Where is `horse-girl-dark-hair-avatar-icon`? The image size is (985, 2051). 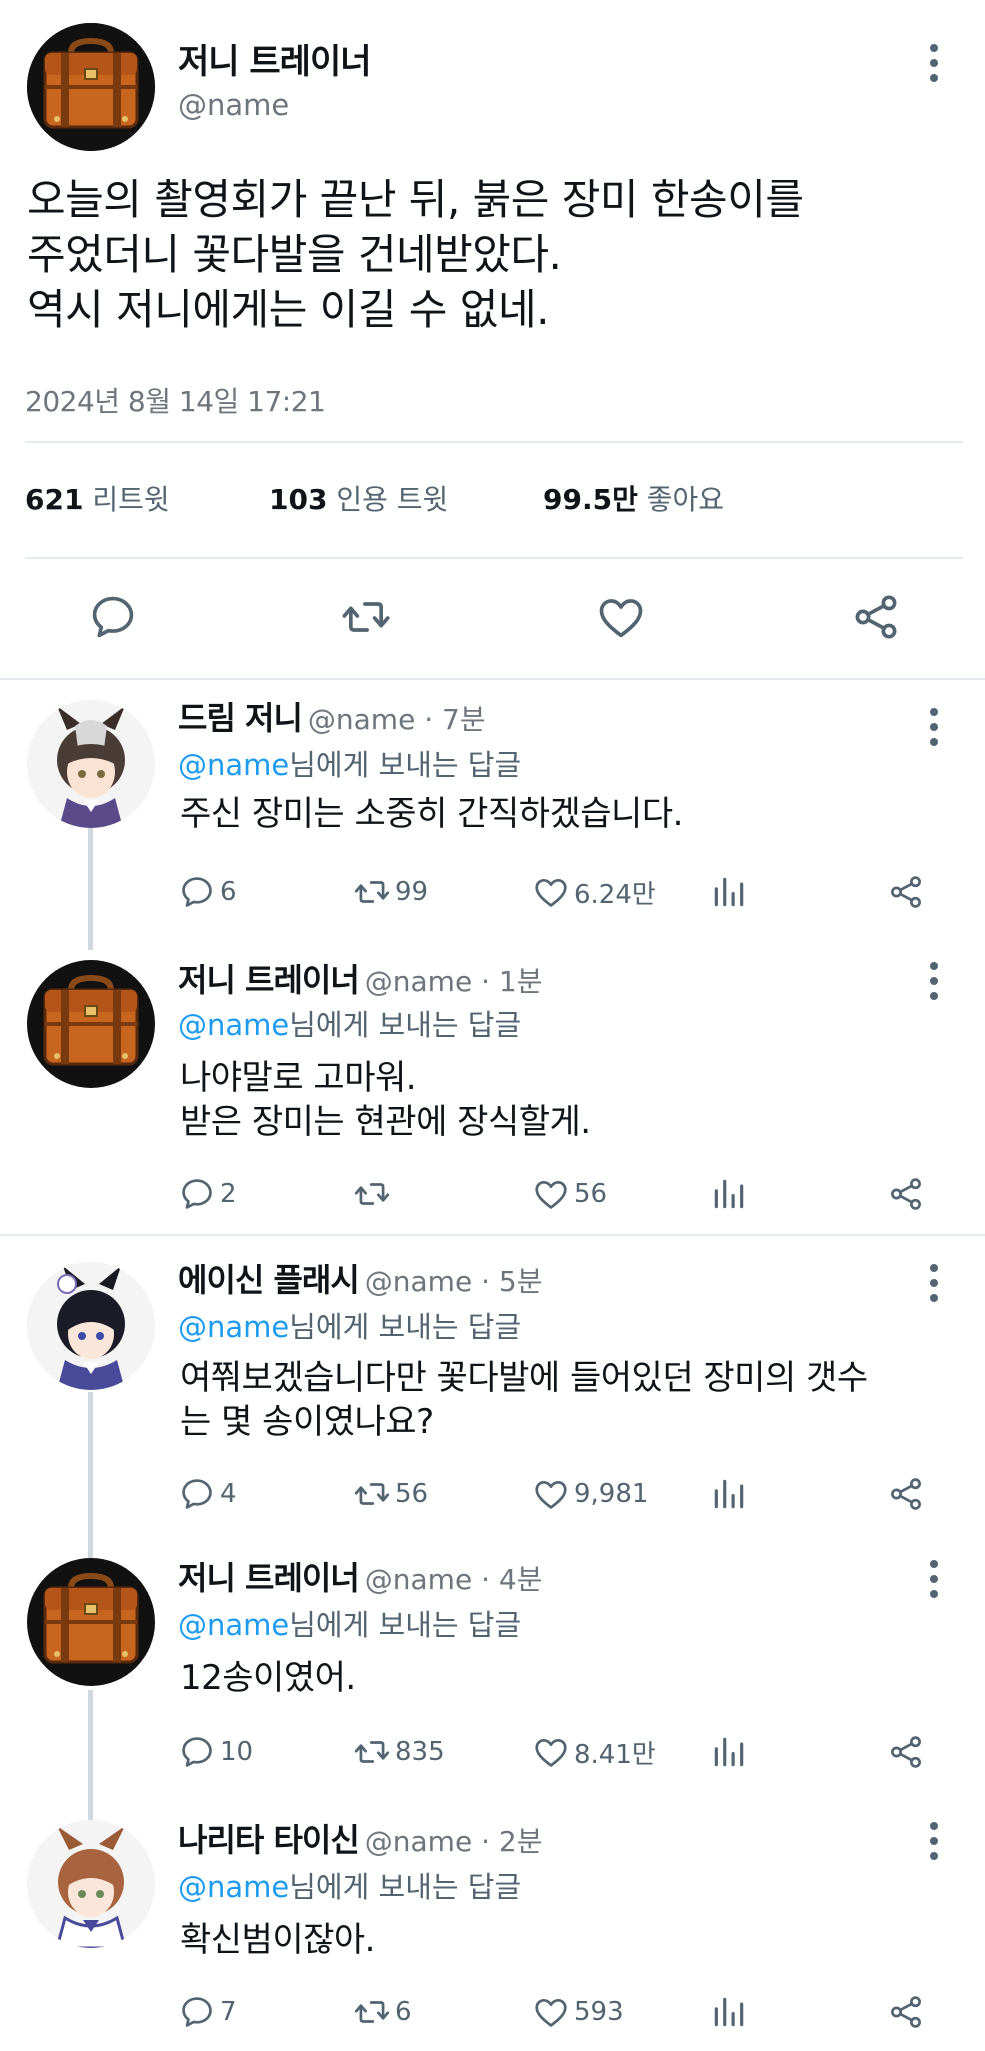 horse-girl-dark-hair-avatar-icon is located at coordinates (91, 1326).